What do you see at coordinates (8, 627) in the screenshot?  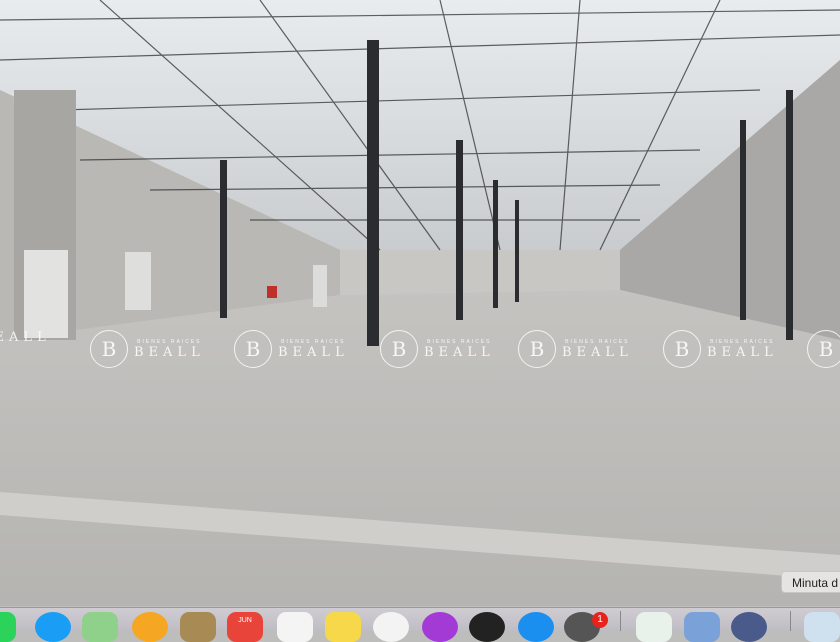 I see `facetime-icon` at bounding box center [8, 627].